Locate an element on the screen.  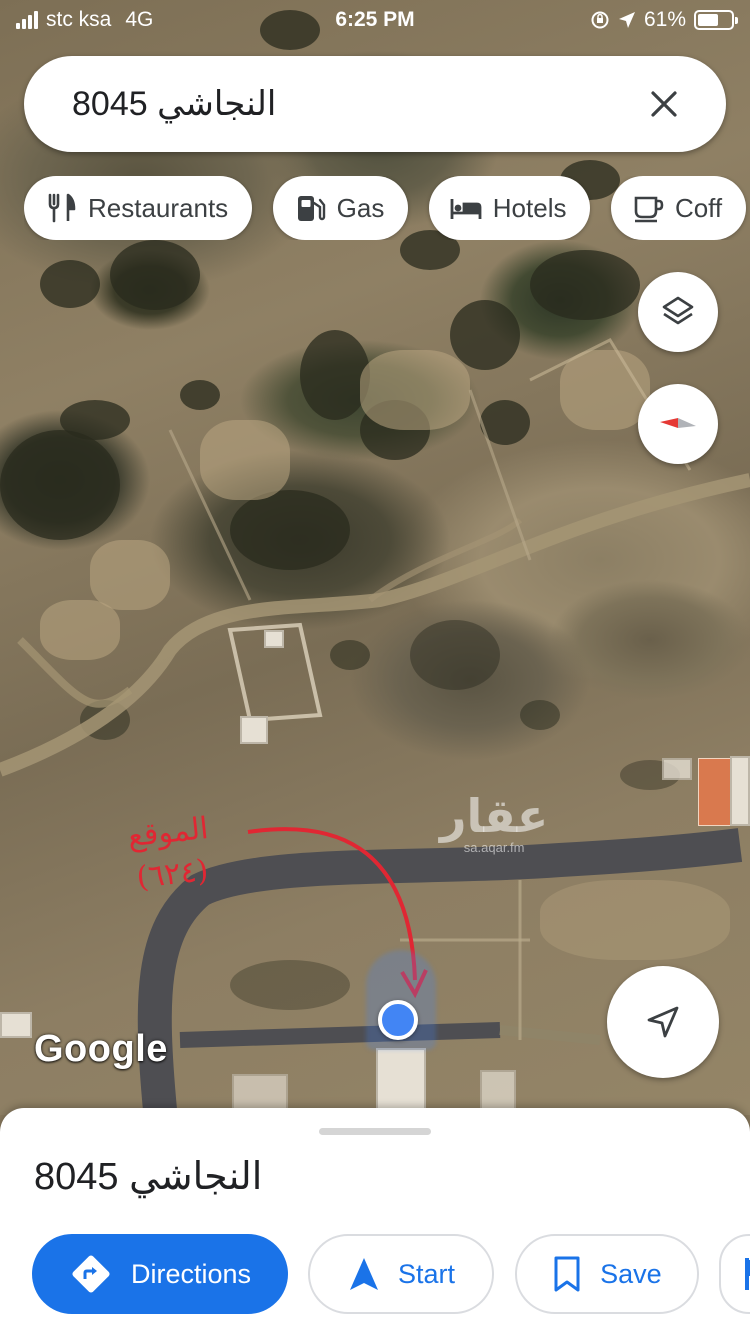
annotation-label: الموقع (٦٢٤) is located at coordinates (170, 854).